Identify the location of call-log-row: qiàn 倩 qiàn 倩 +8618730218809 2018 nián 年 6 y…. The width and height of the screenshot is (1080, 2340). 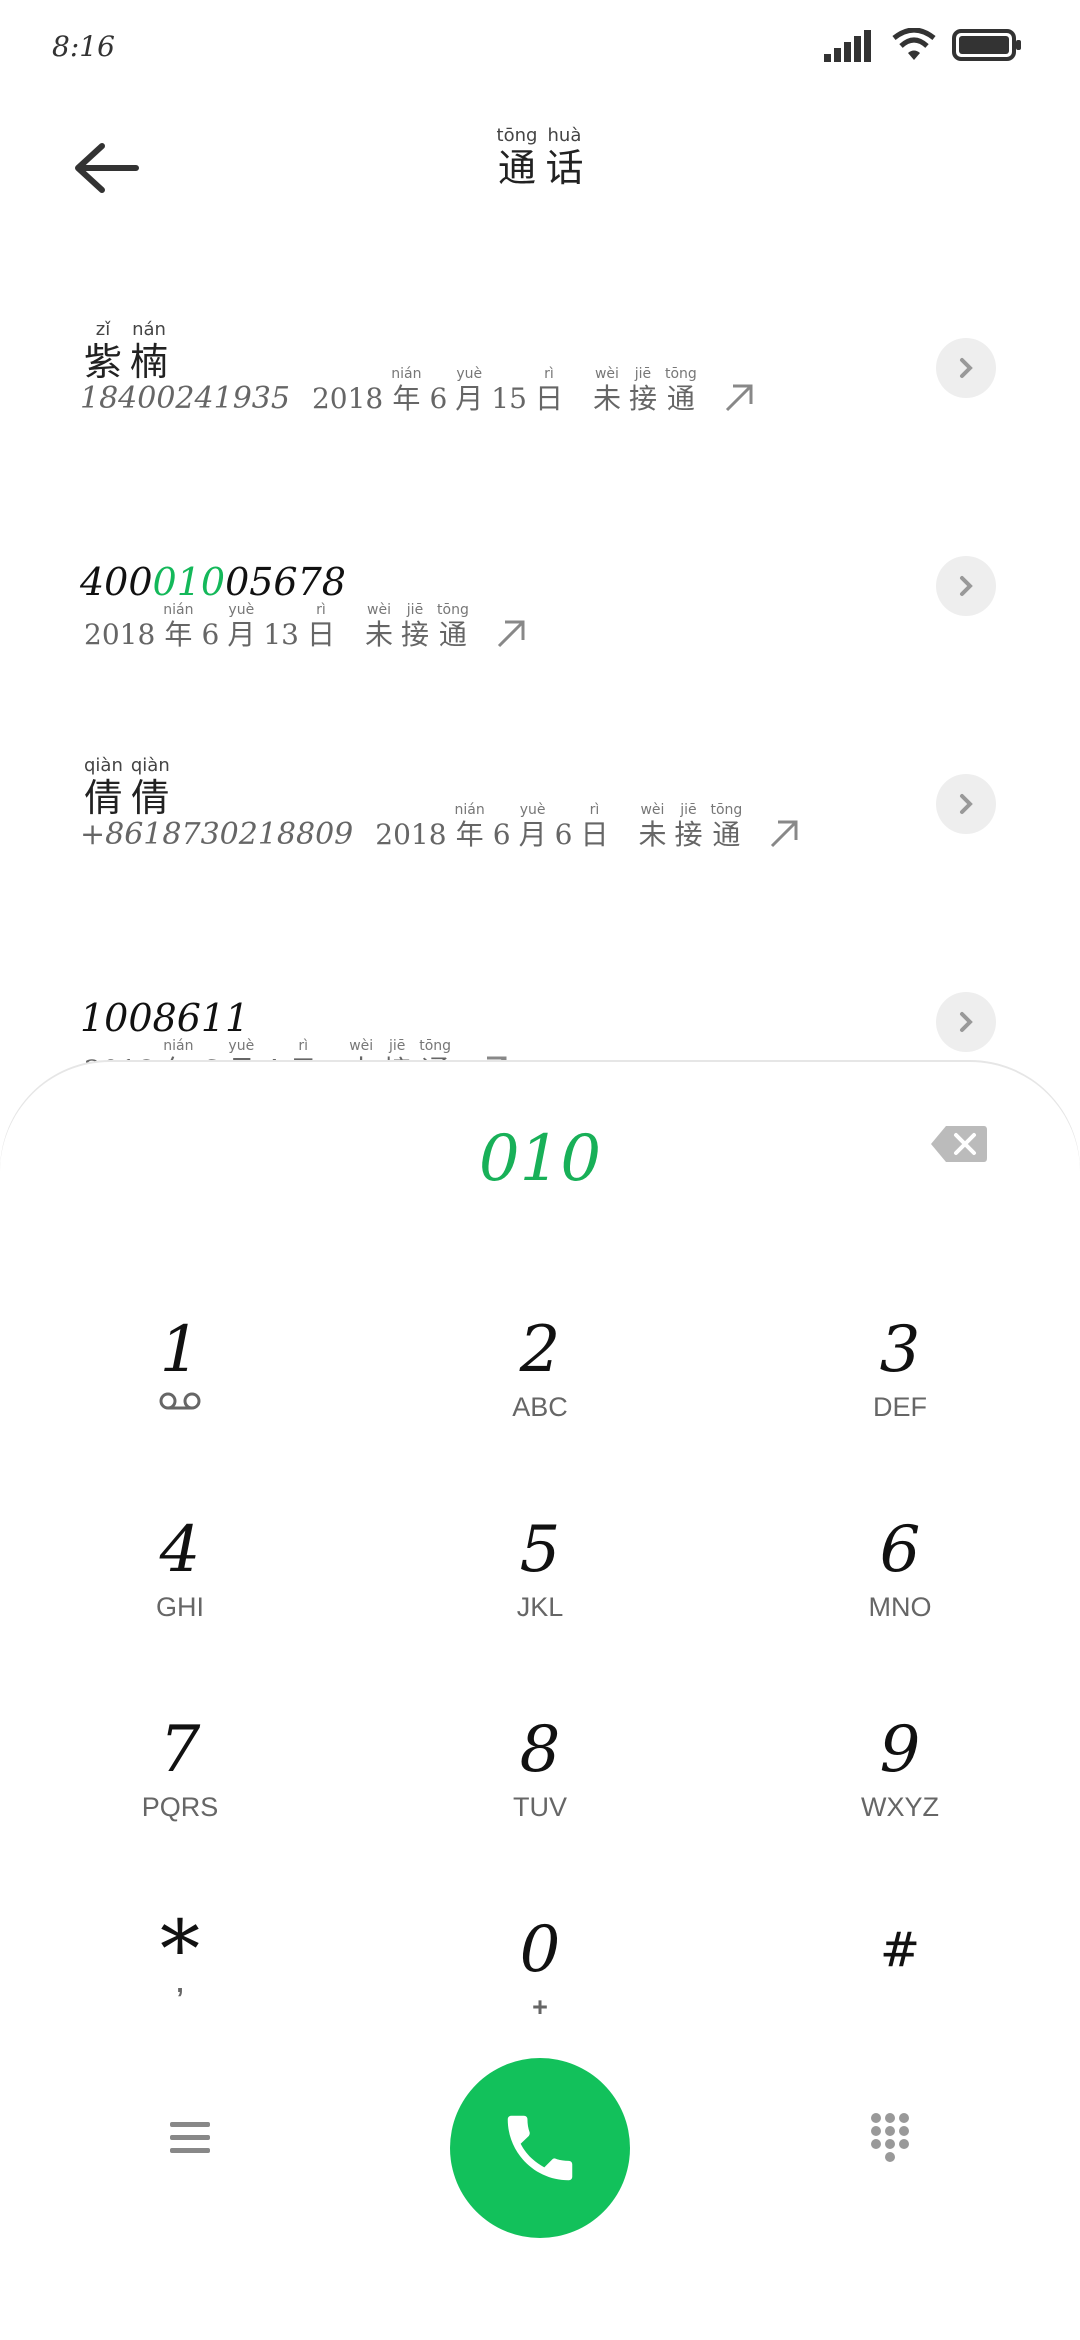
(540, 836).